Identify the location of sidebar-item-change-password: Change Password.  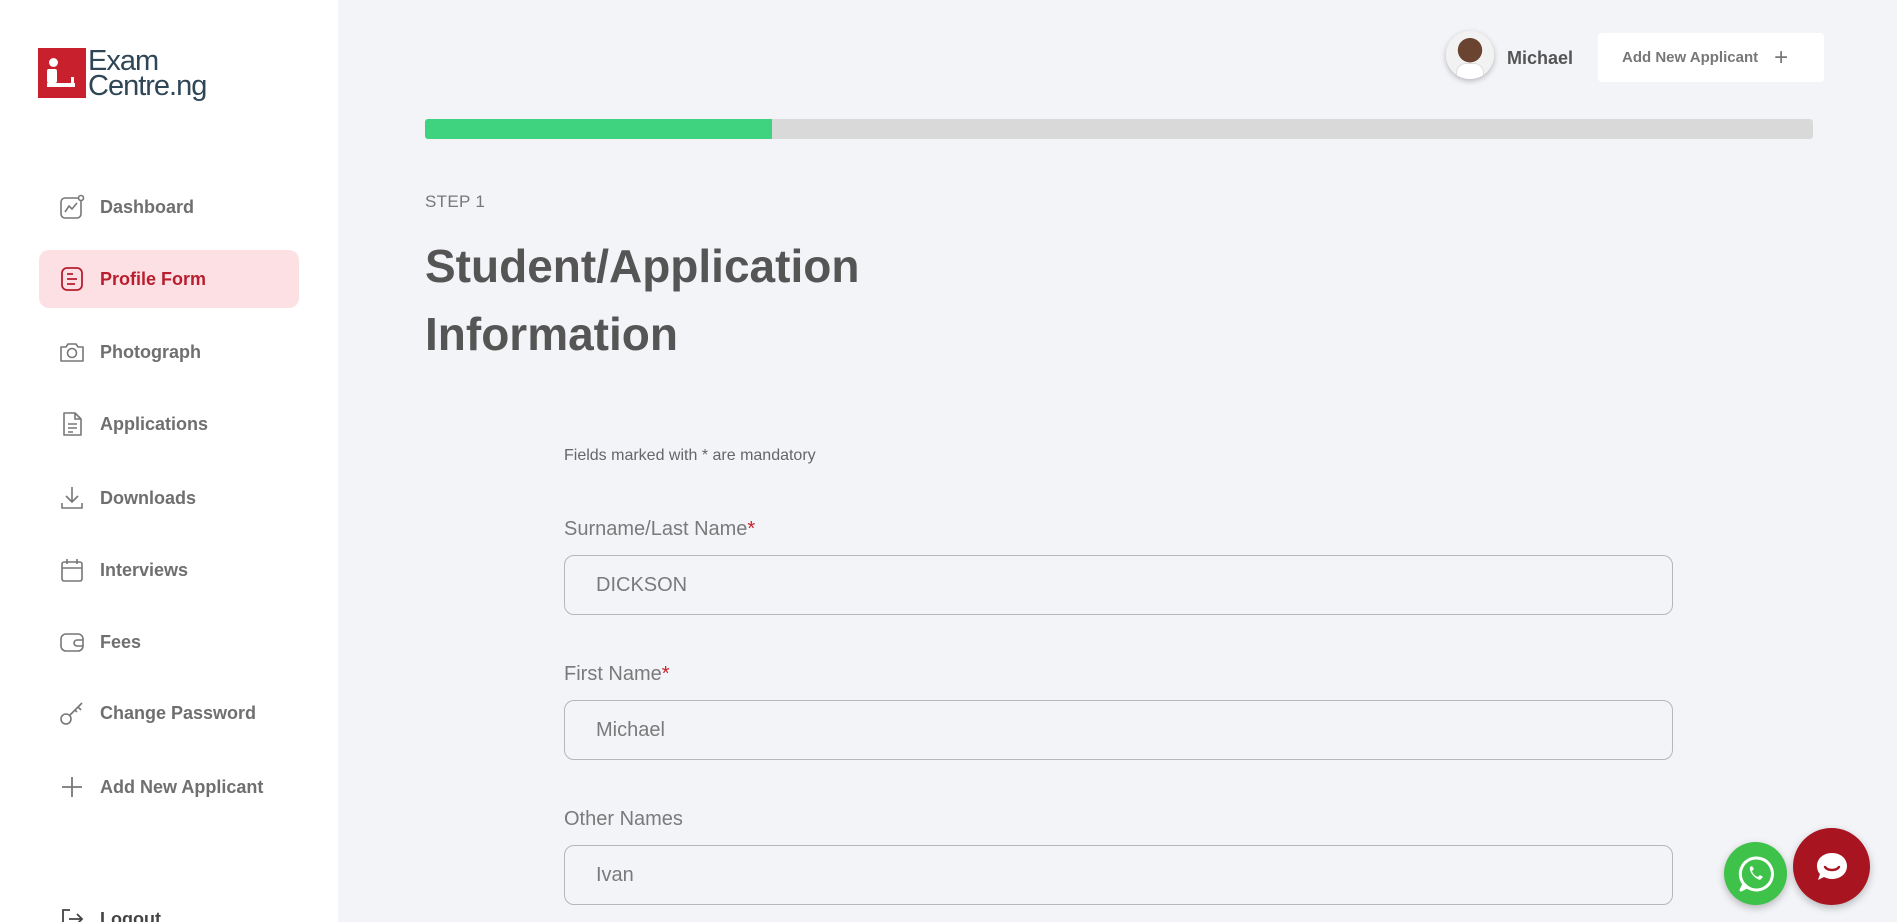
(169, 713).